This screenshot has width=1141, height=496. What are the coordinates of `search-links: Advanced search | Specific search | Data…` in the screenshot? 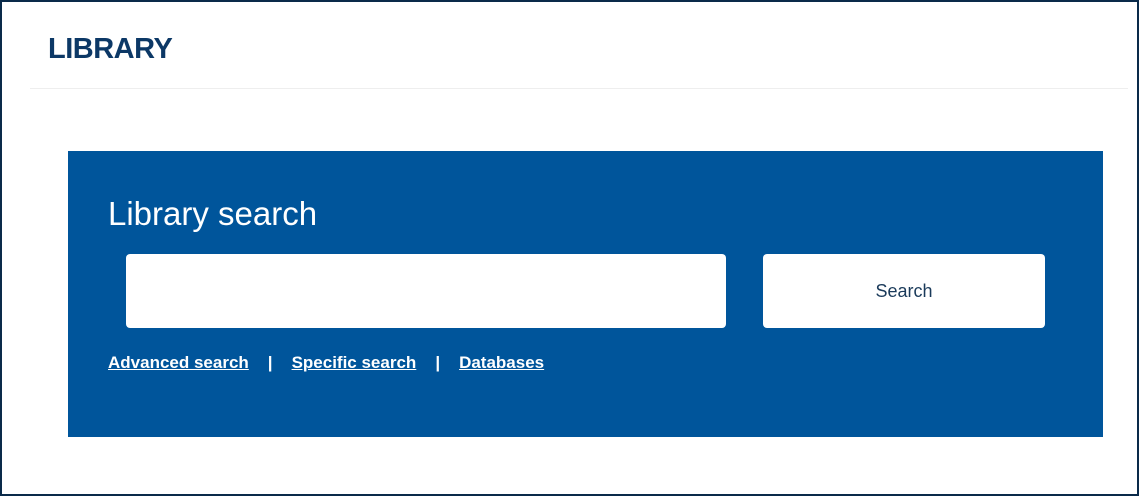 It's located at (326, 363).